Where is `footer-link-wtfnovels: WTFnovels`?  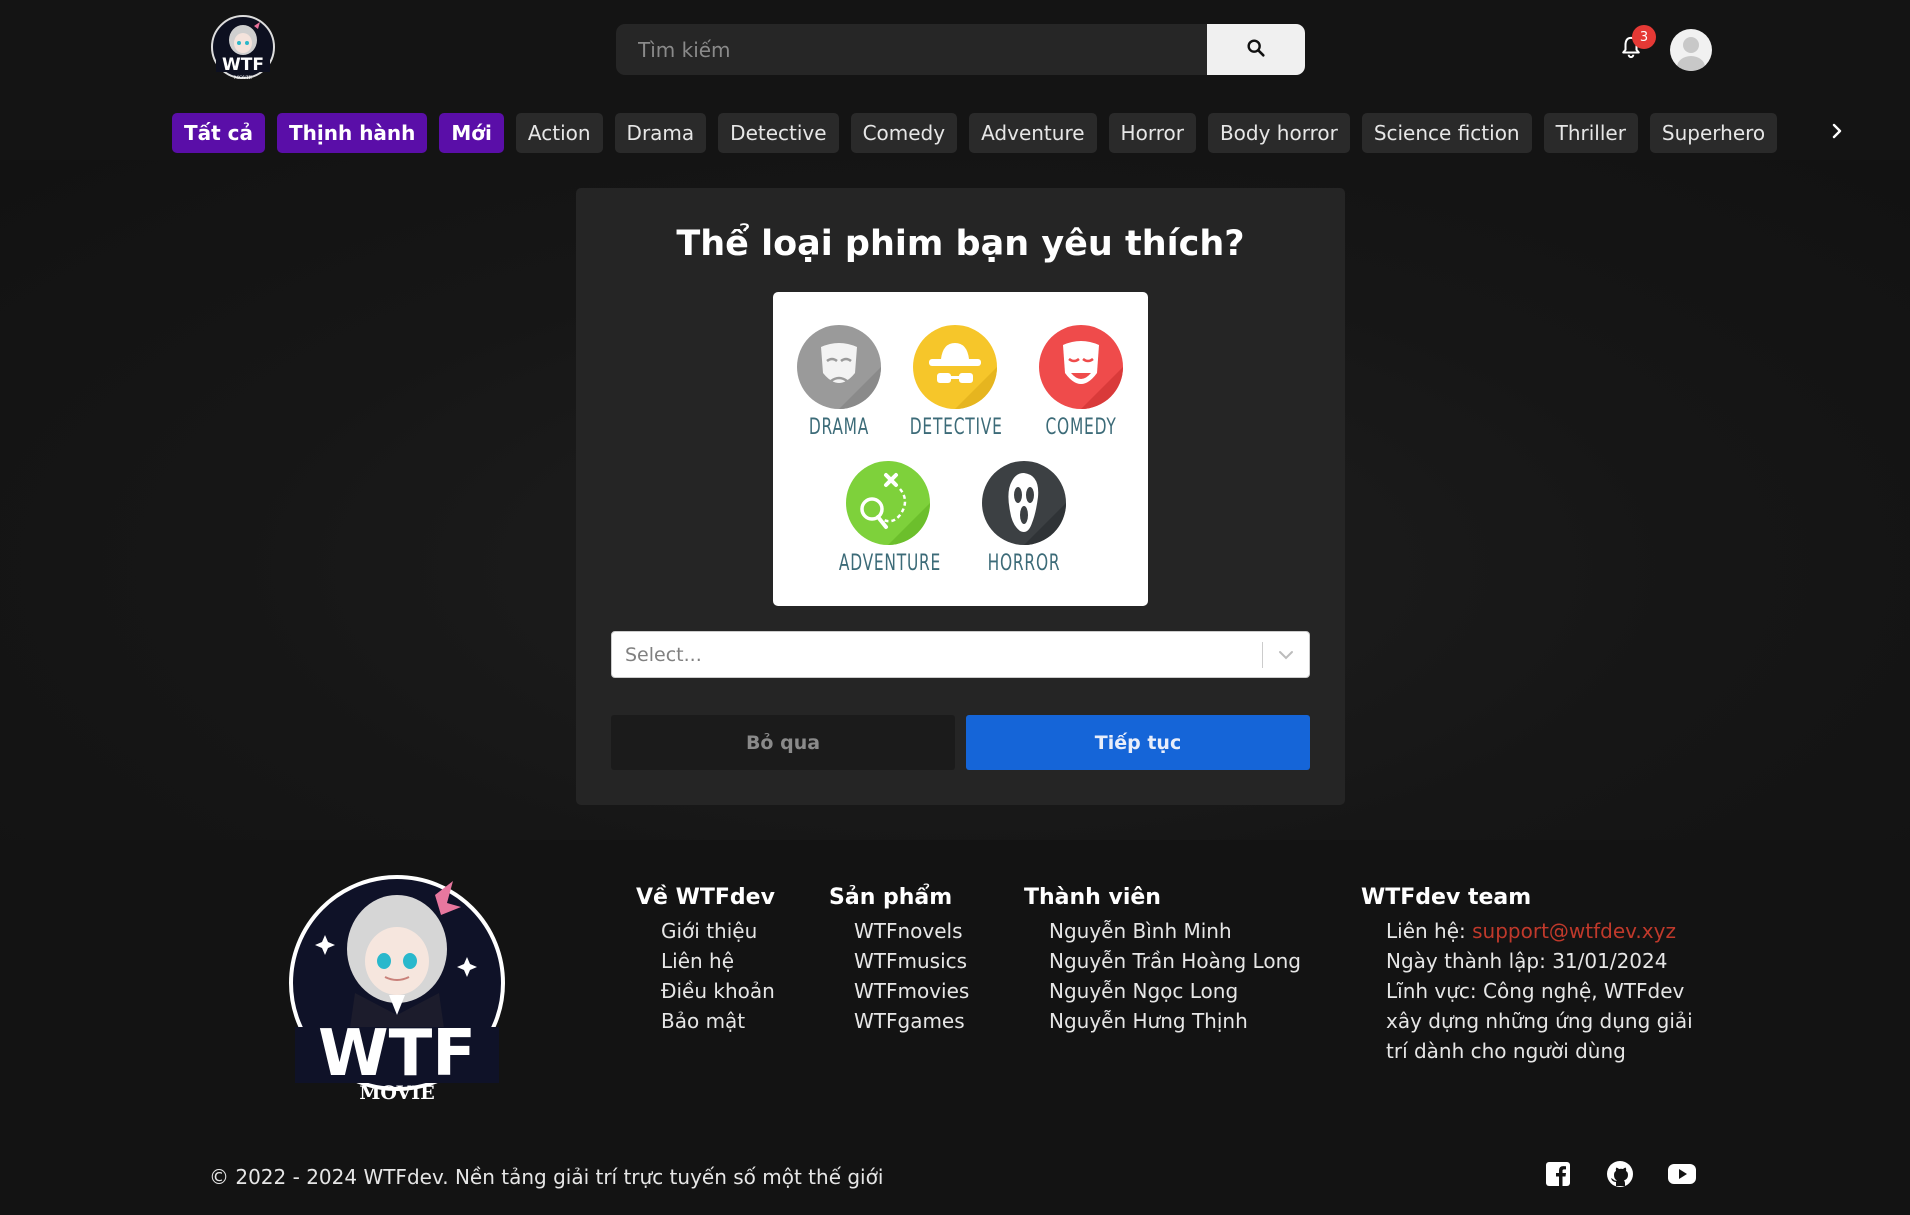
footer-link-wtfnovels: WTFnovels is located at coordinates (899, 931).